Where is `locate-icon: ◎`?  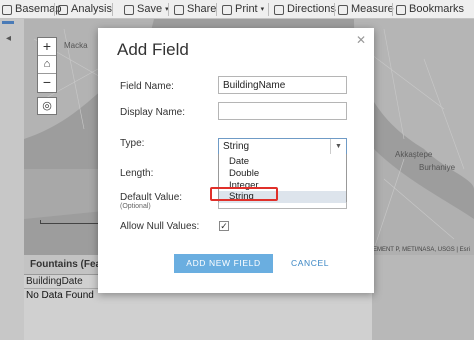 locate-icon: ◎ is located at coordinates (47, 106).